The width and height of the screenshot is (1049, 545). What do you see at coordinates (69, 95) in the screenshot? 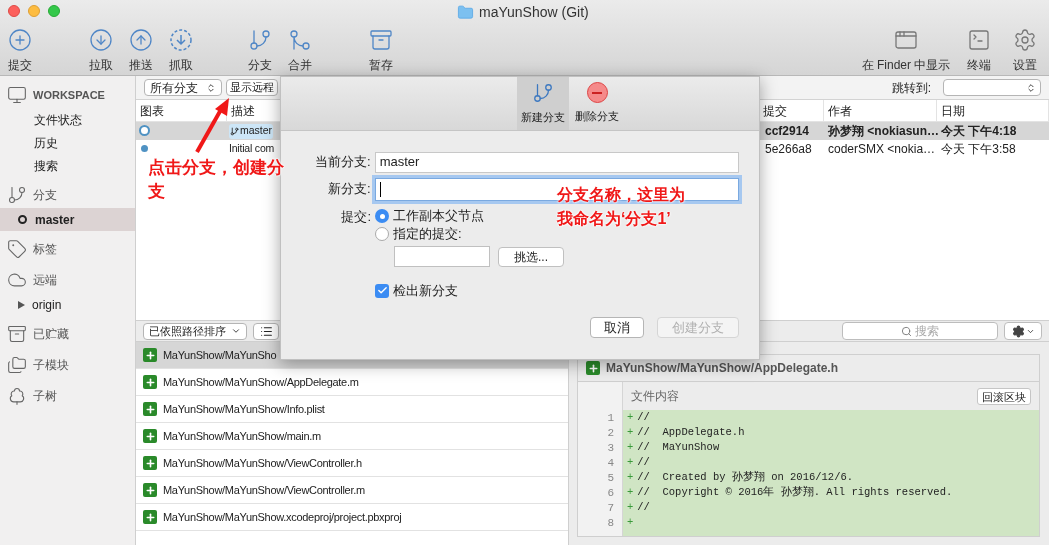
I see `sidebar-section-title: WORKSPACE` at bounding box center [69, 95].